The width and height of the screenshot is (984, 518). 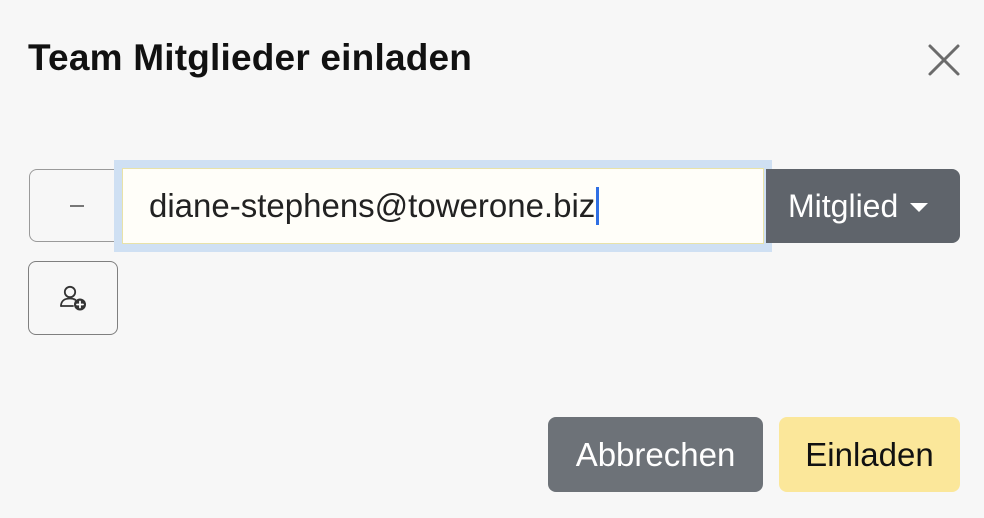 What do you see at coordinates (843, 205) in the screenshot?
I see `role-dropdown-label: Mitglied` at bounding box center [843, 205].